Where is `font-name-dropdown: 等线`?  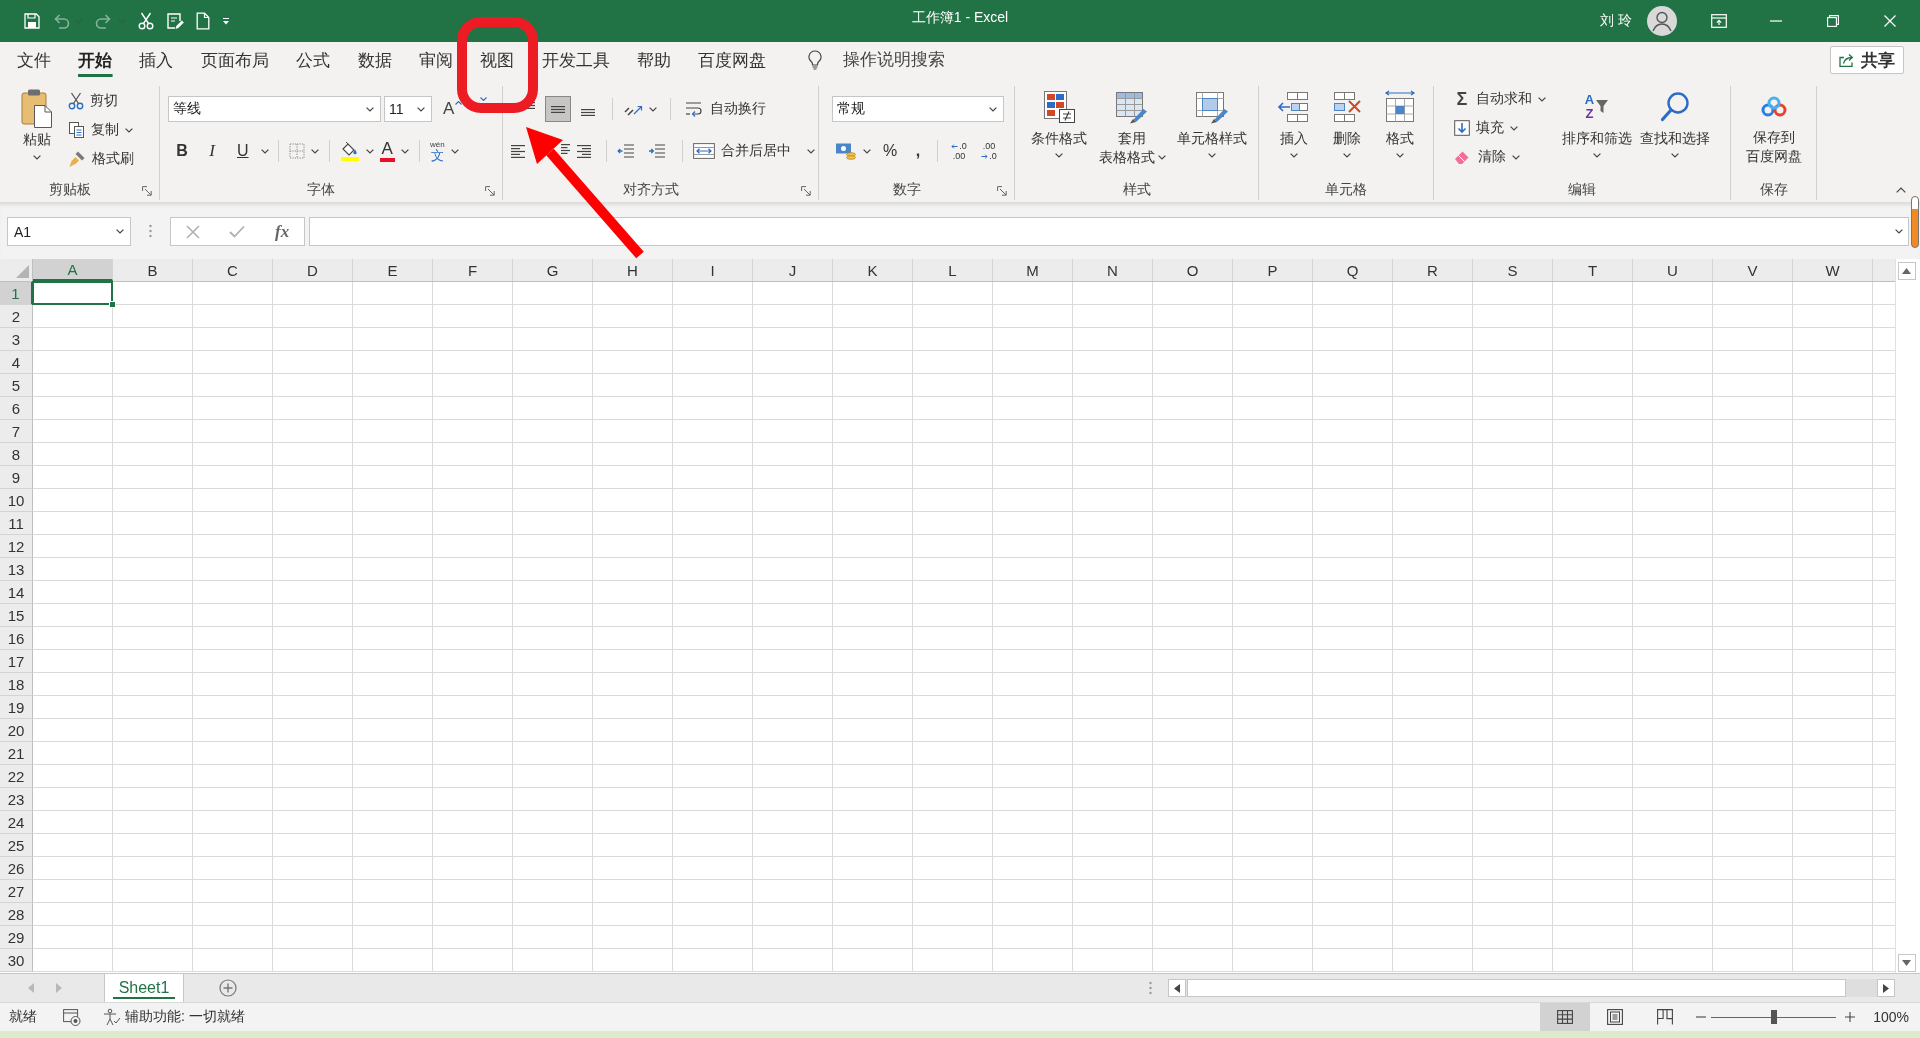
font-name-dropdown: 等线 is located at coordinates (274, 109).